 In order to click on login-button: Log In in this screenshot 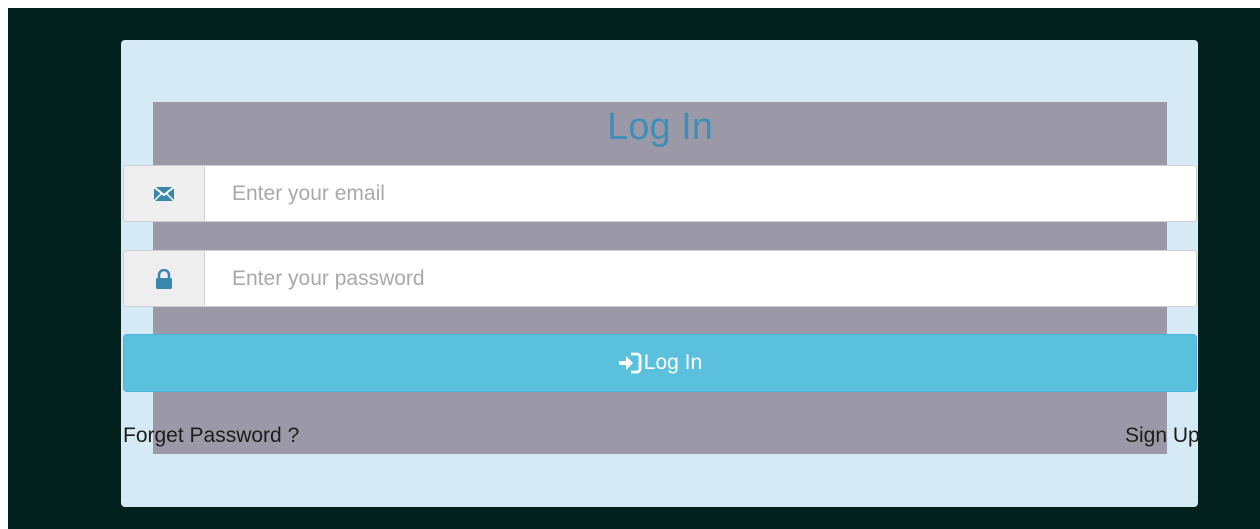, I will do `click(660, 363)`.